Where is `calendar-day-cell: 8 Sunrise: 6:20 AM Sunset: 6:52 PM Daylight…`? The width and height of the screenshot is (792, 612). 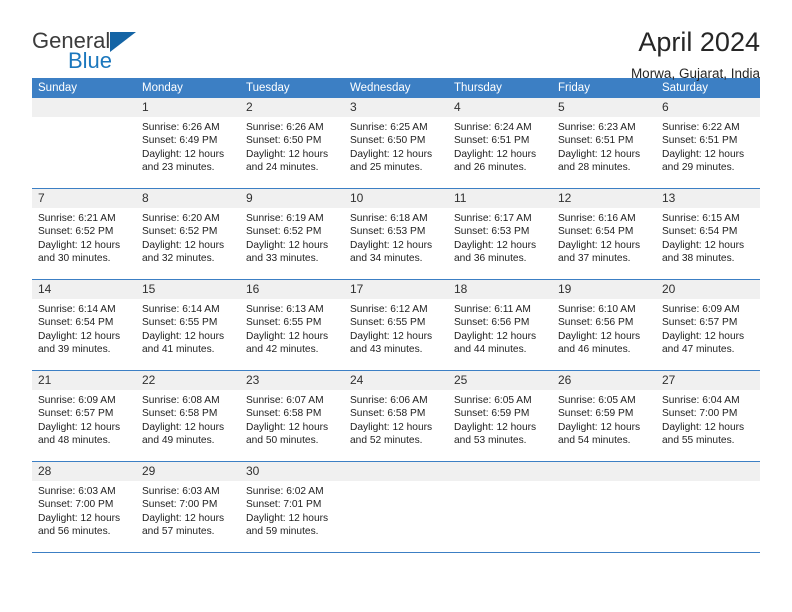 calendar-day-cell: 8 Sunrise: 6:20 AM Sunset: 6:52 PM Daylight… is located at coordinates (188, 234).